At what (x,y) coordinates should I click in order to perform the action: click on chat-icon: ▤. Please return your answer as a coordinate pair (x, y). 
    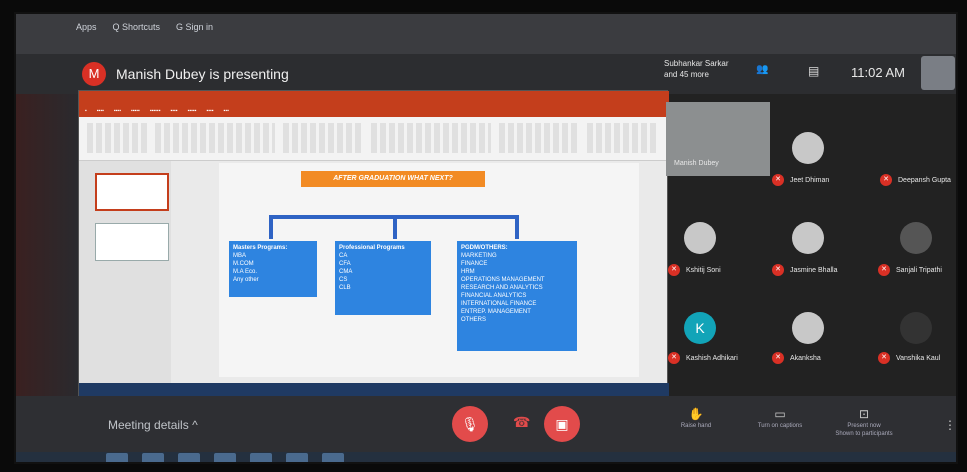
    Looking at the image, I should click on (813, 71).